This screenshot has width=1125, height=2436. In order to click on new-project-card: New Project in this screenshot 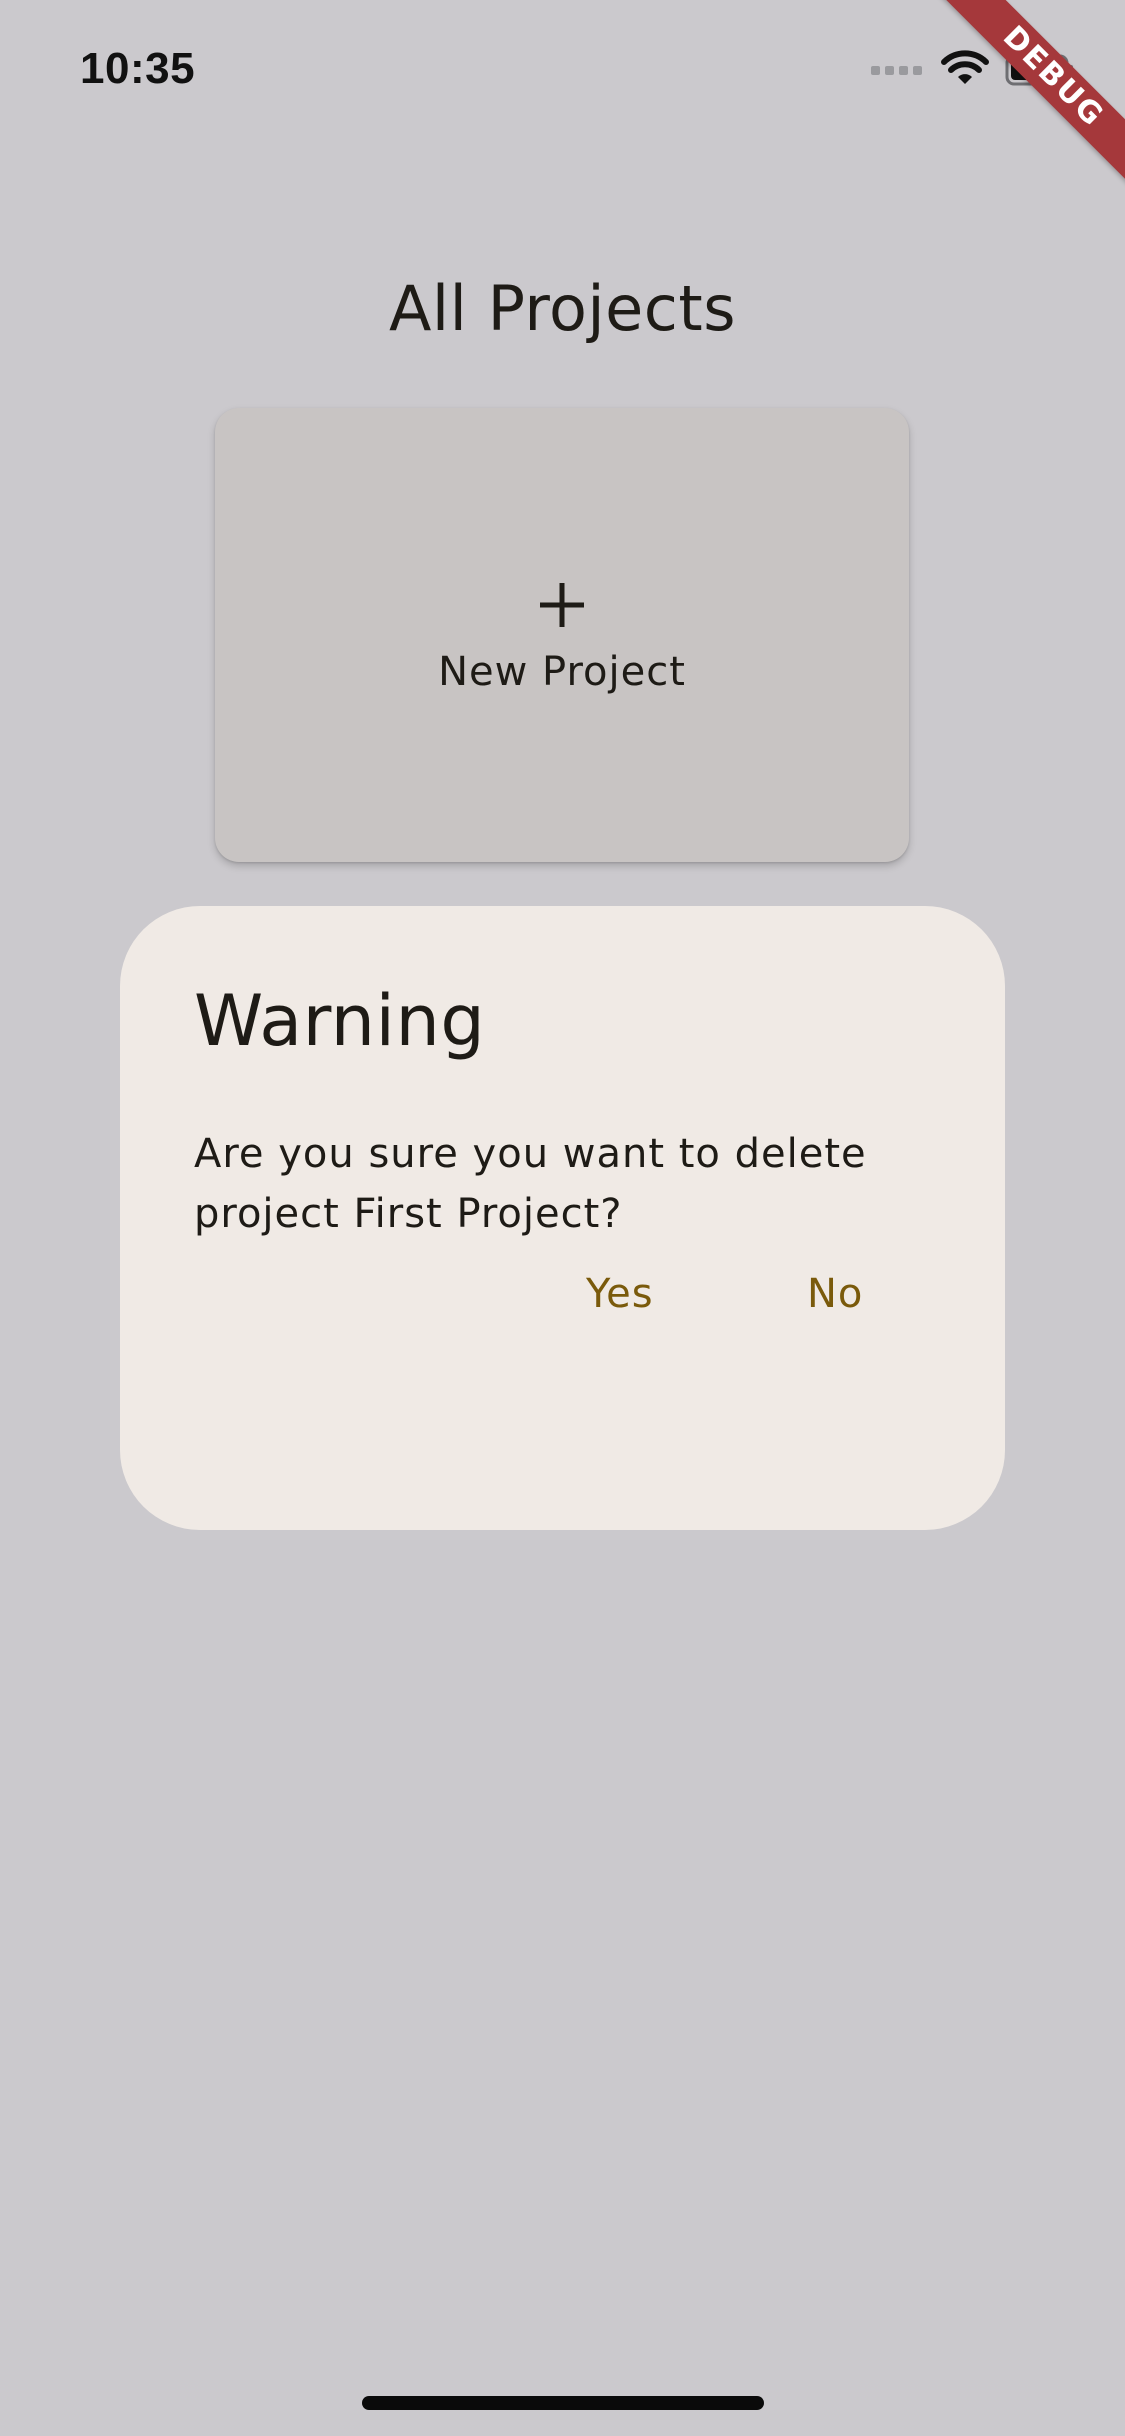, I will do `click(562, 635)`.